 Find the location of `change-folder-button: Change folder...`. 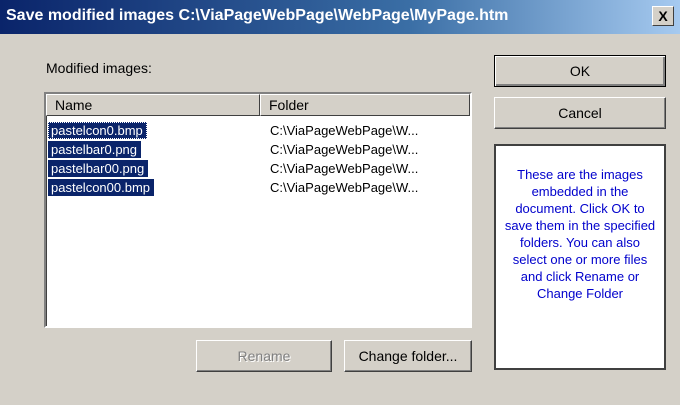

change-folder-button: Change folder... is located at coordinates (408, 356).